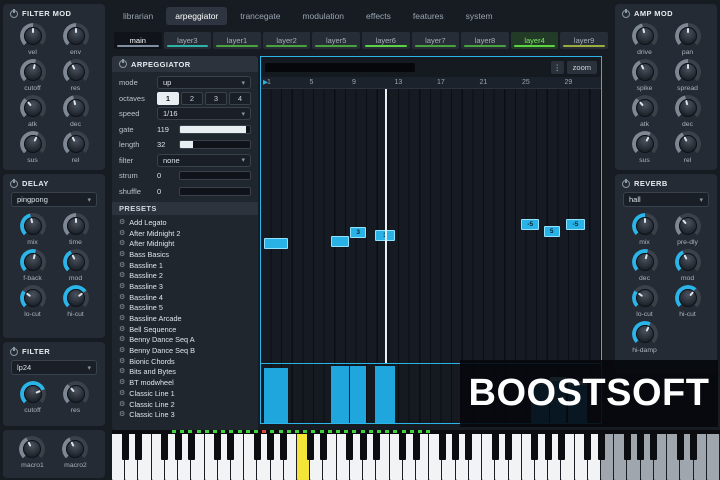  Describe the element at coordinates (687, 229) in the screenshot. I see `knob-pre-dly: pre-dly` at that location.